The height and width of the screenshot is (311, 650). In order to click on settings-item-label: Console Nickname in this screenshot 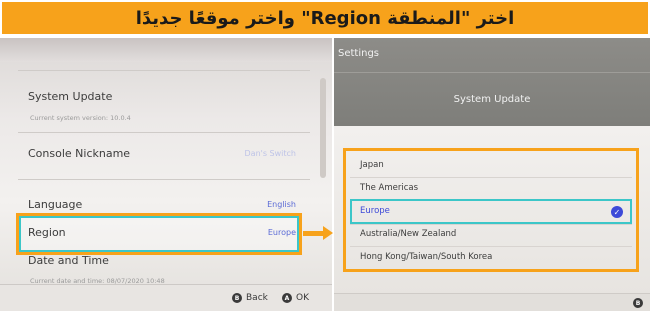, I will do `click(79, 153)`.